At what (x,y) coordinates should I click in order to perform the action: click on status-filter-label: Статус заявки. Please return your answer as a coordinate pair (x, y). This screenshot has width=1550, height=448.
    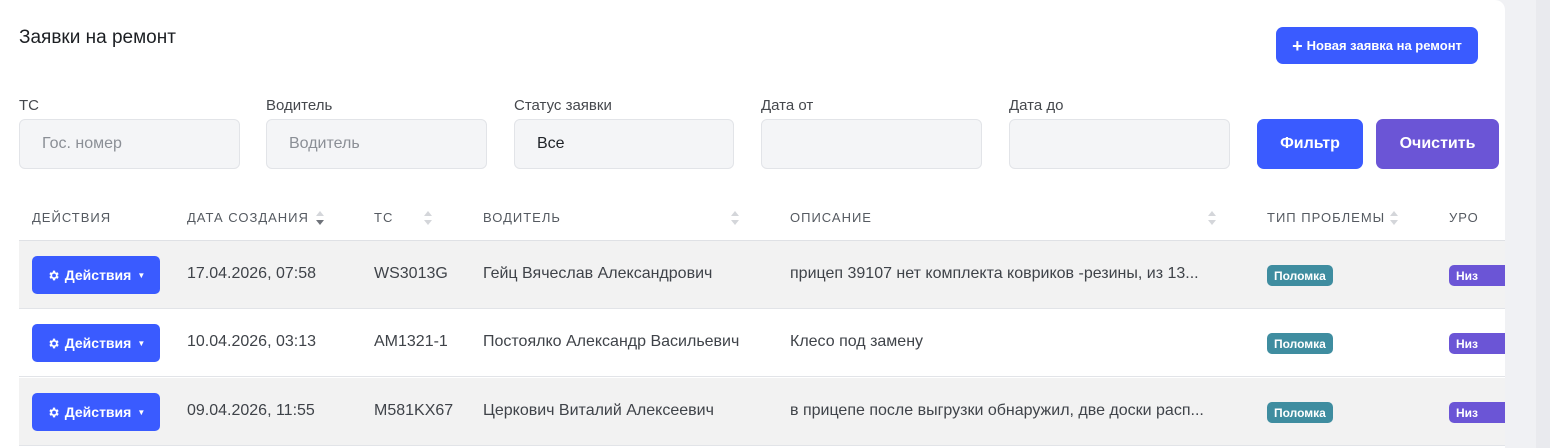
    Looking at the image, I should click on (563, 105).